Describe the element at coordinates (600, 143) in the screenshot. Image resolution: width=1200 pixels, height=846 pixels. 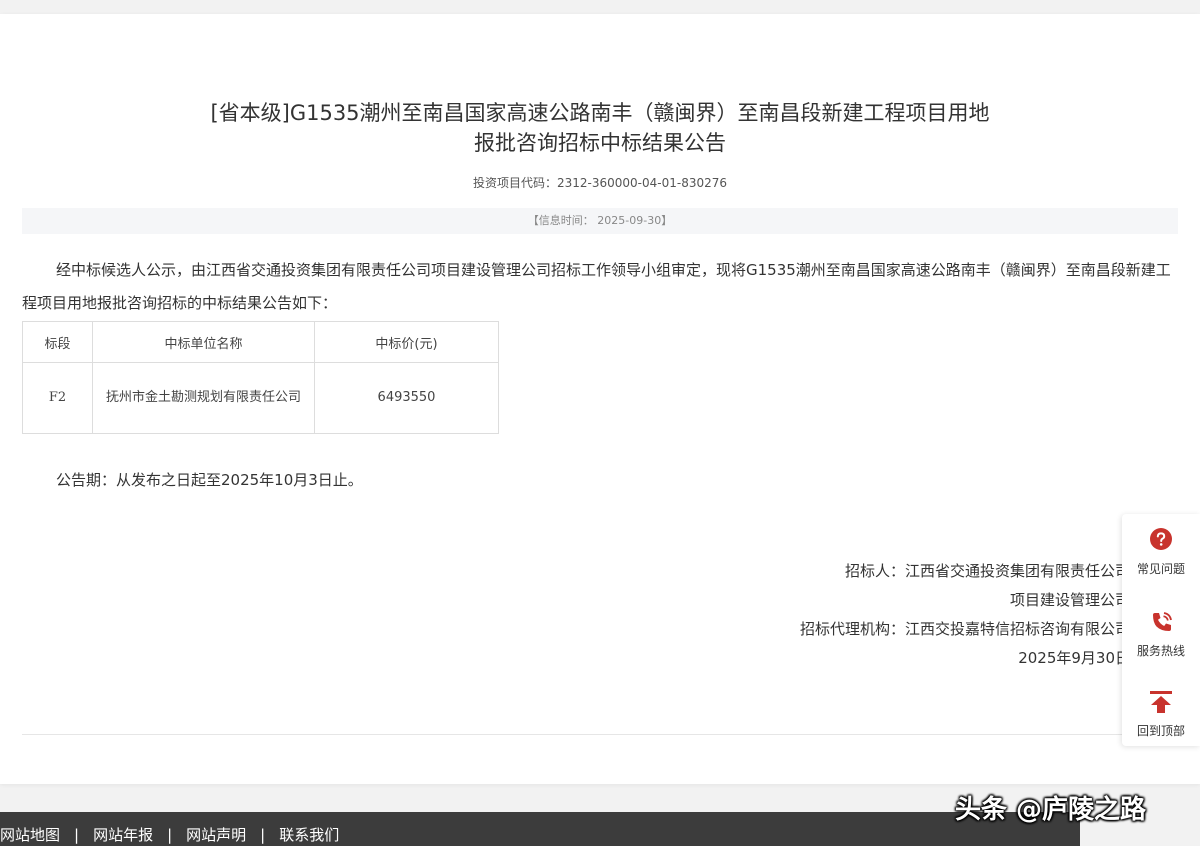
I see `article-title-line2: 报批咨询招标中标结果公告` at that location.